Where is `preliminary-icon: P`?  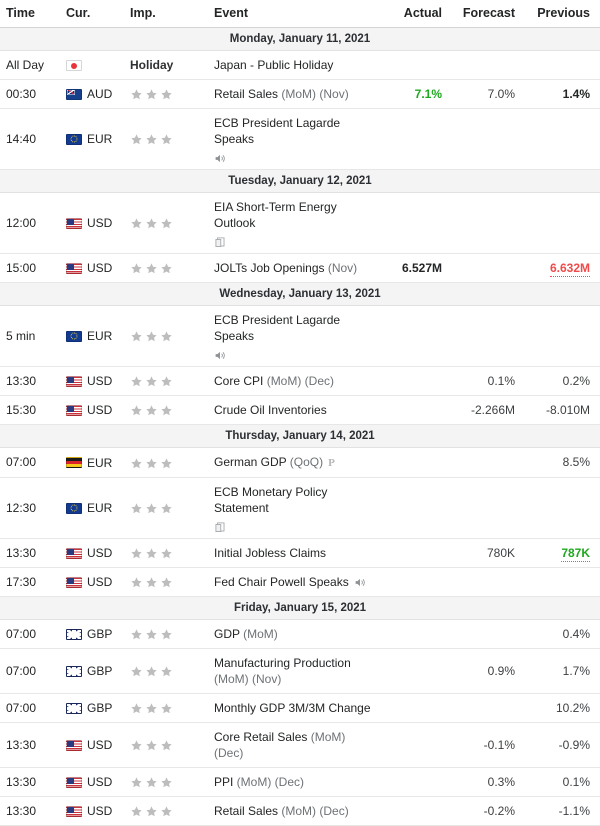
preliminary-icon: P is located at coordinates (331, 463).